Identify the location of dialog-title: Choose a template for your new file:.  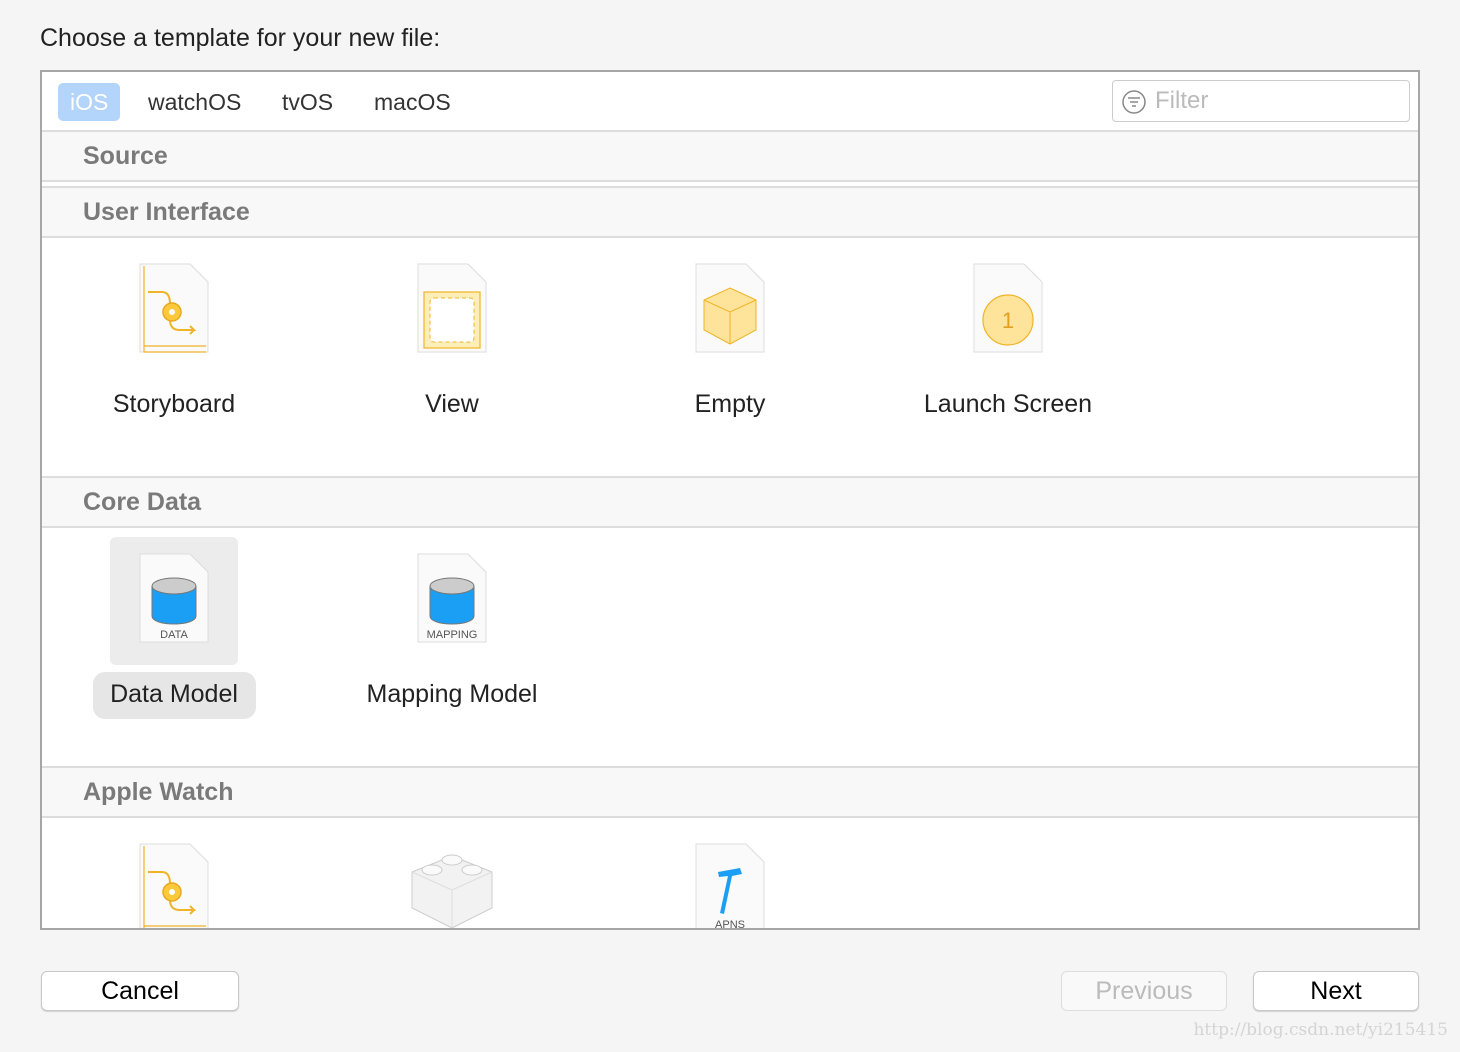
(240, 38).